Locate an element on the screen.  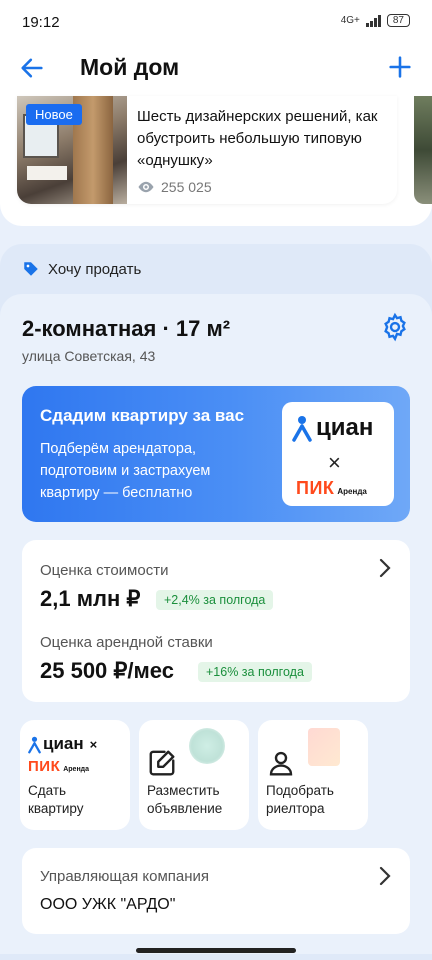
cian-logo-text: циан is located at coordinates (345, 427).